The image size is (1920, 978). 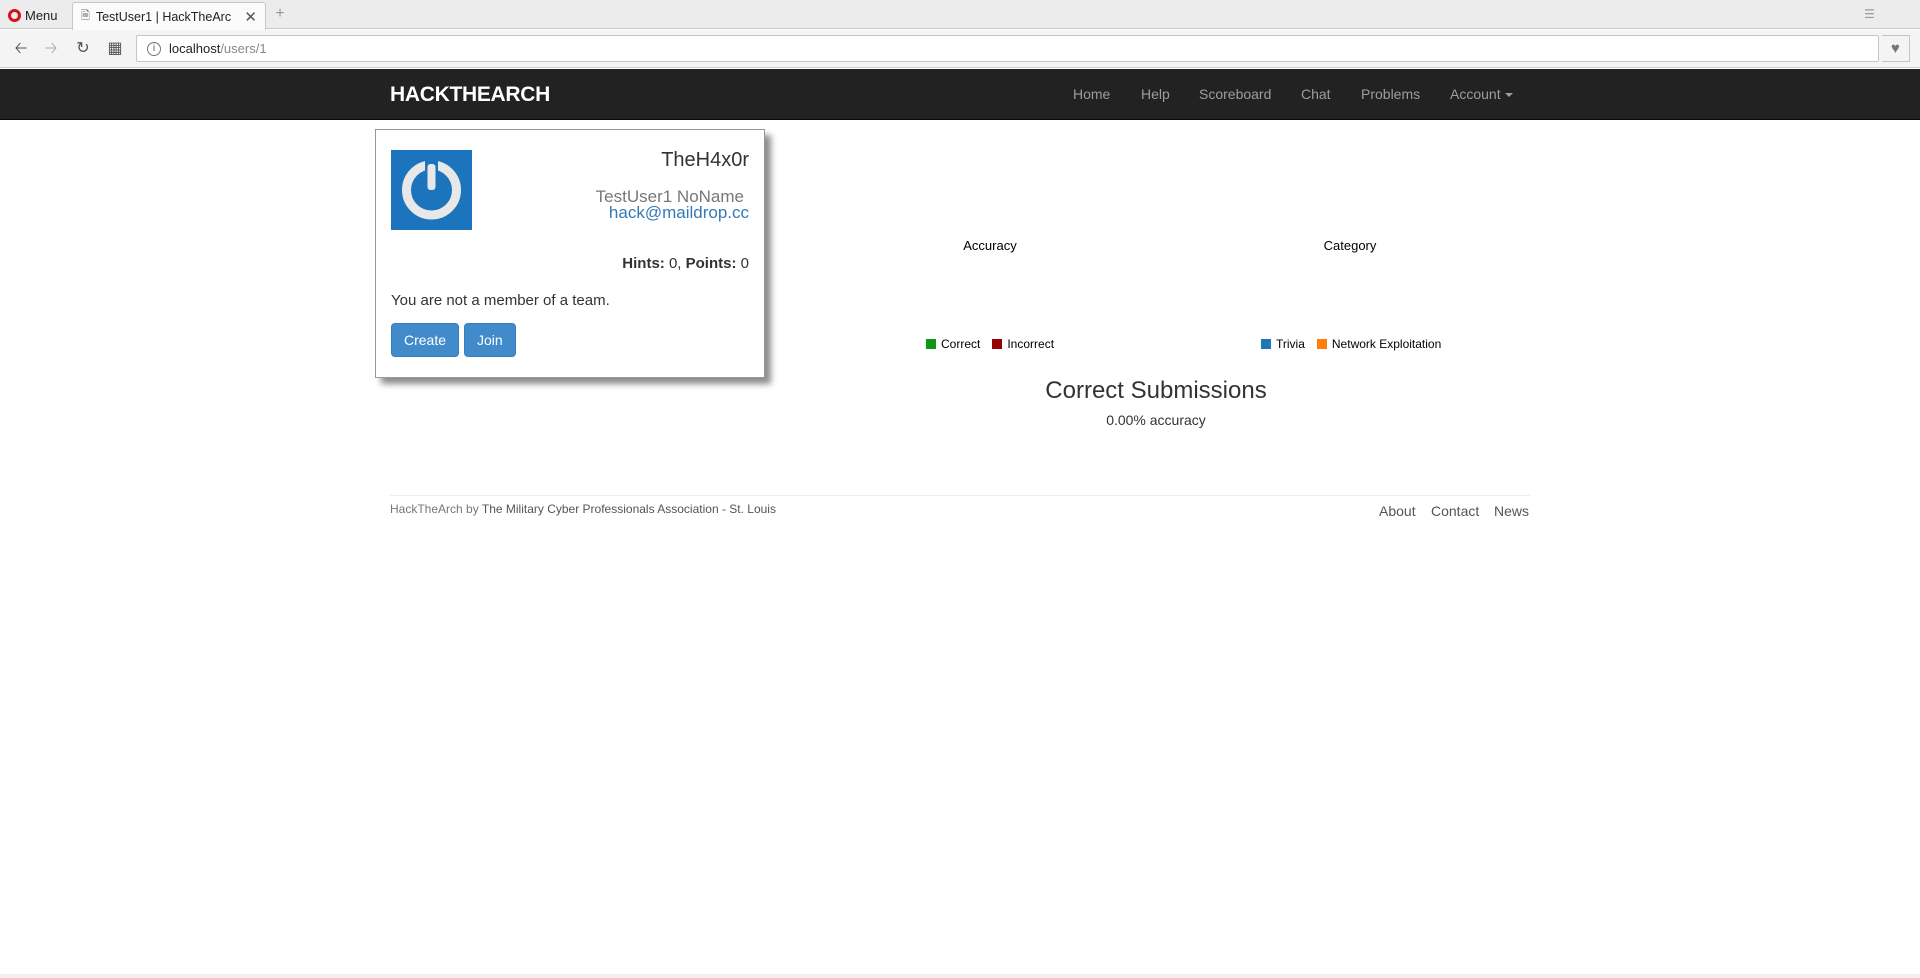 I want to click on tab-menu-icon: ☰, so click(x=1872, y=14).